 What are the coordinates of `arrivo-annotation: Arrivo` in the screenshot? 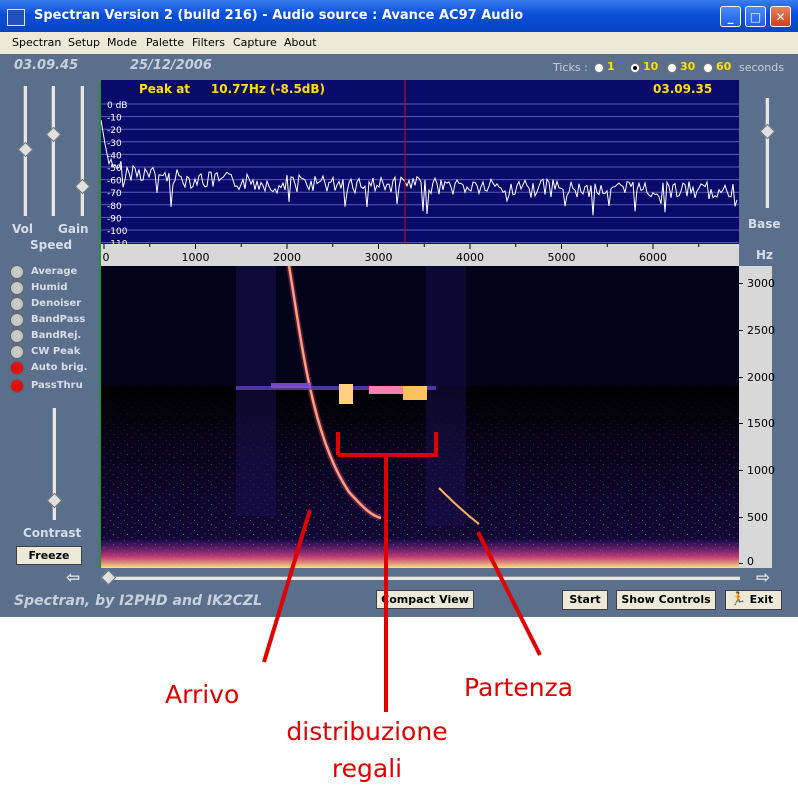 It's located at (202, 694).